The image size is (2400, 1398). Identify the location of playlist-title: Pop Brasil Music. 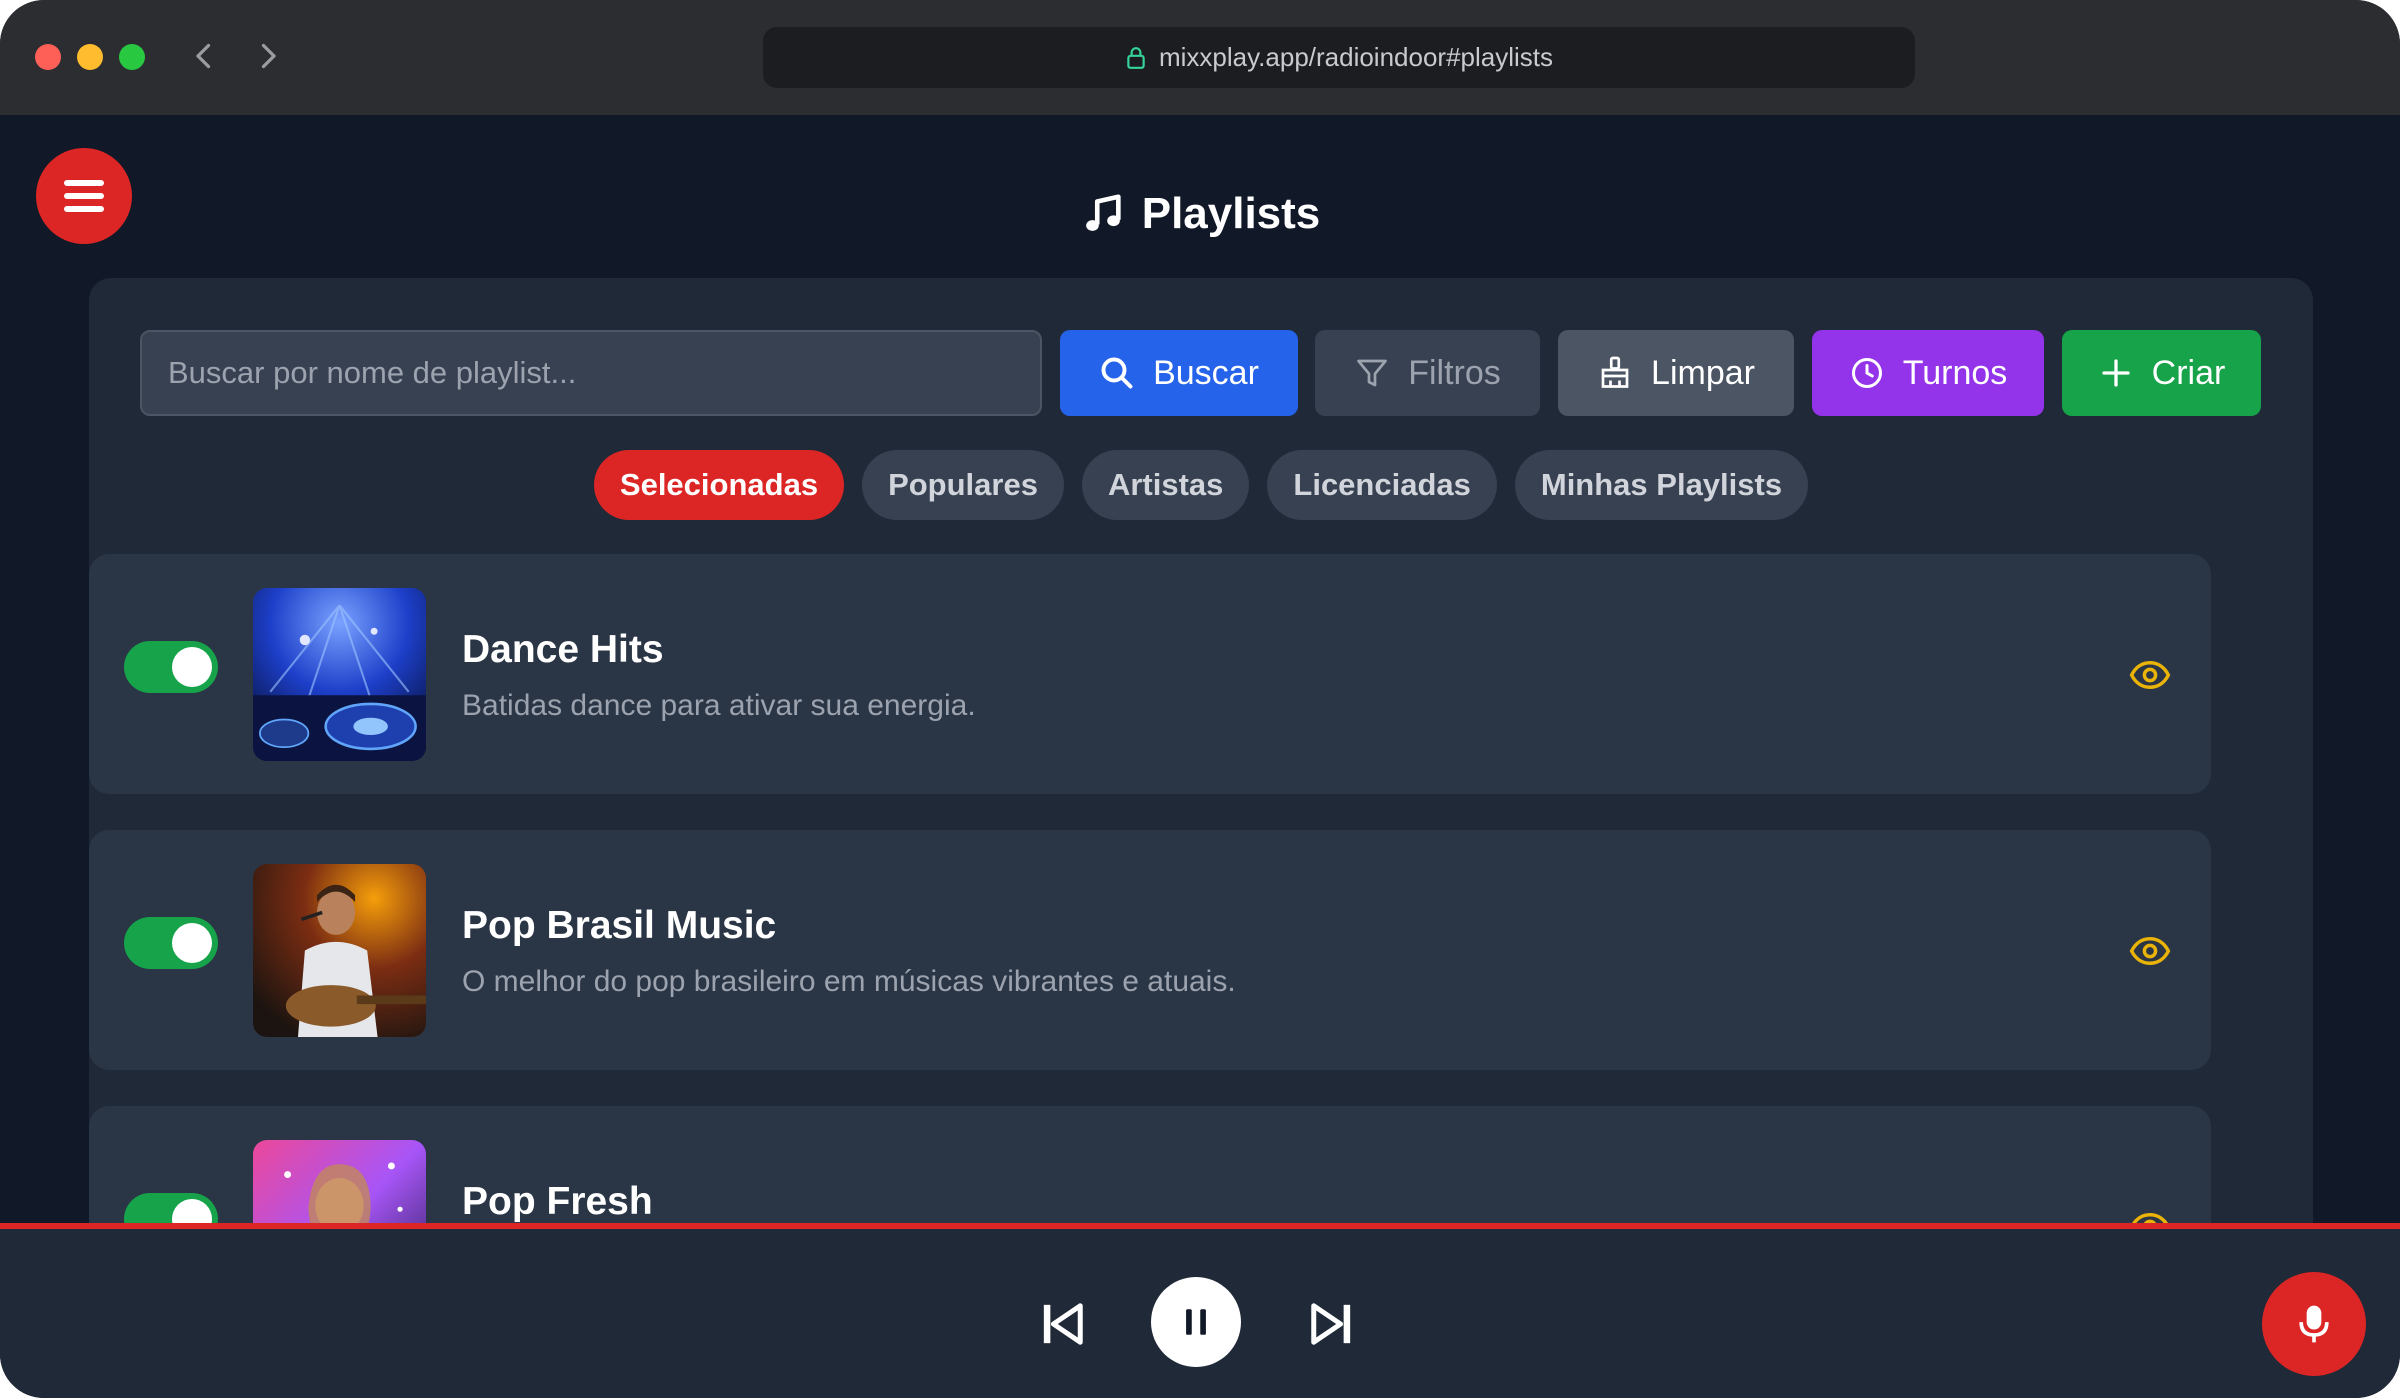
(619, 925).